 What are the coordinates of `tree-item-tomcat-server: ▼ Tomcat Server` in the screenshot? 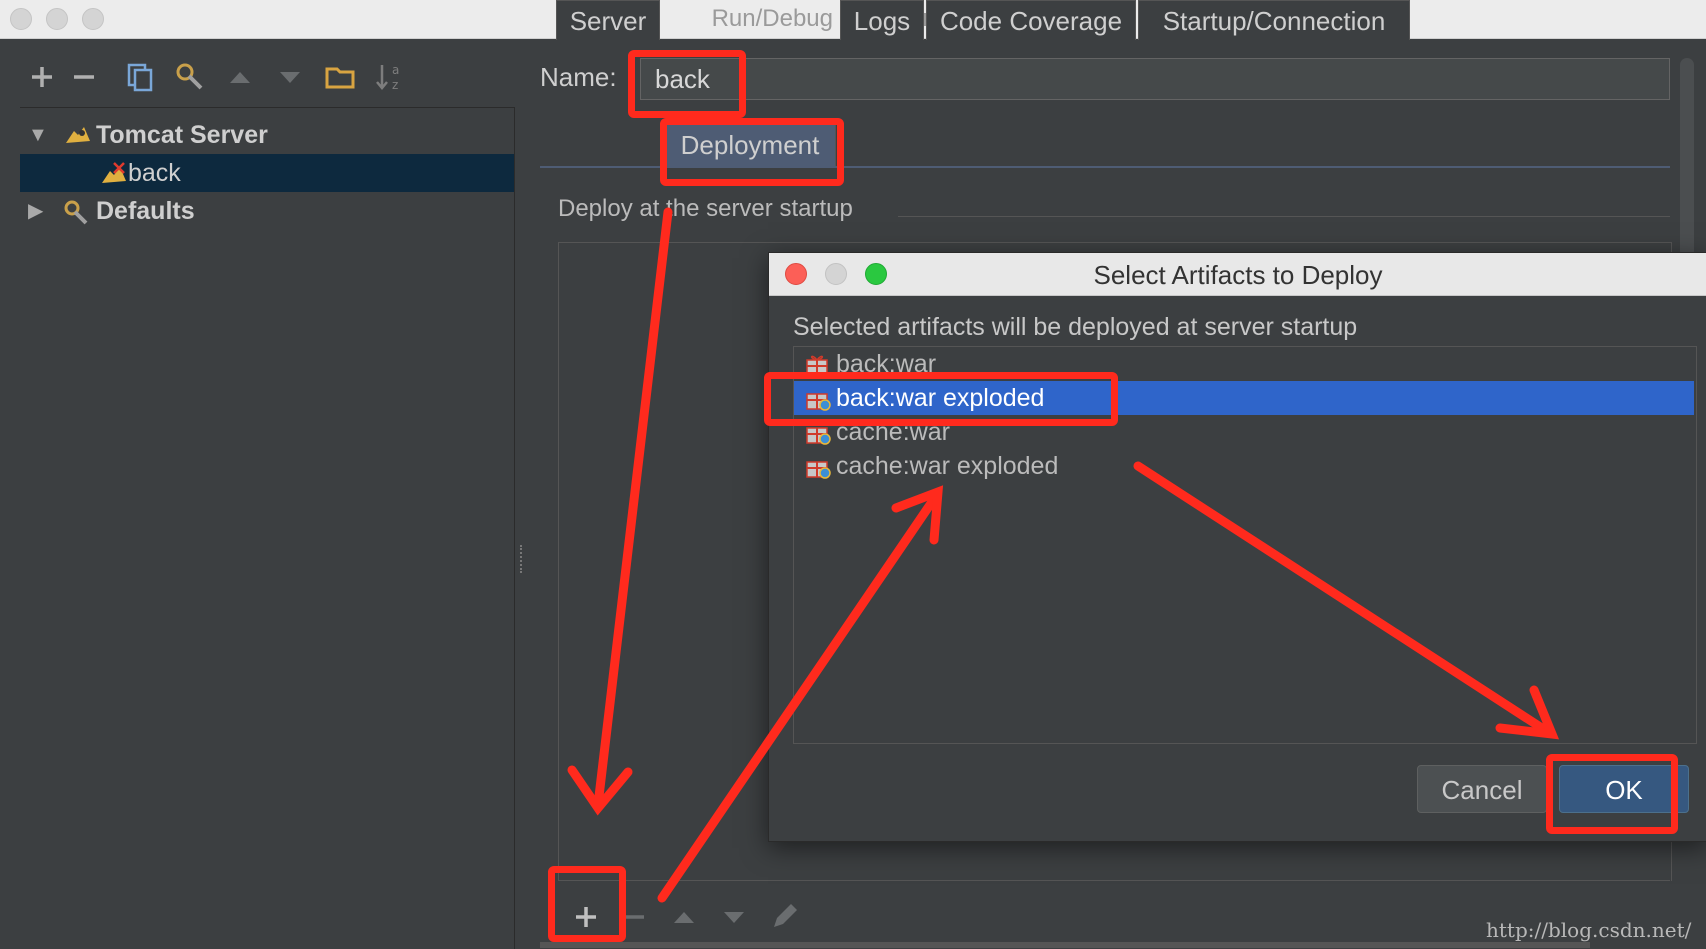 It's located at (267, 135).